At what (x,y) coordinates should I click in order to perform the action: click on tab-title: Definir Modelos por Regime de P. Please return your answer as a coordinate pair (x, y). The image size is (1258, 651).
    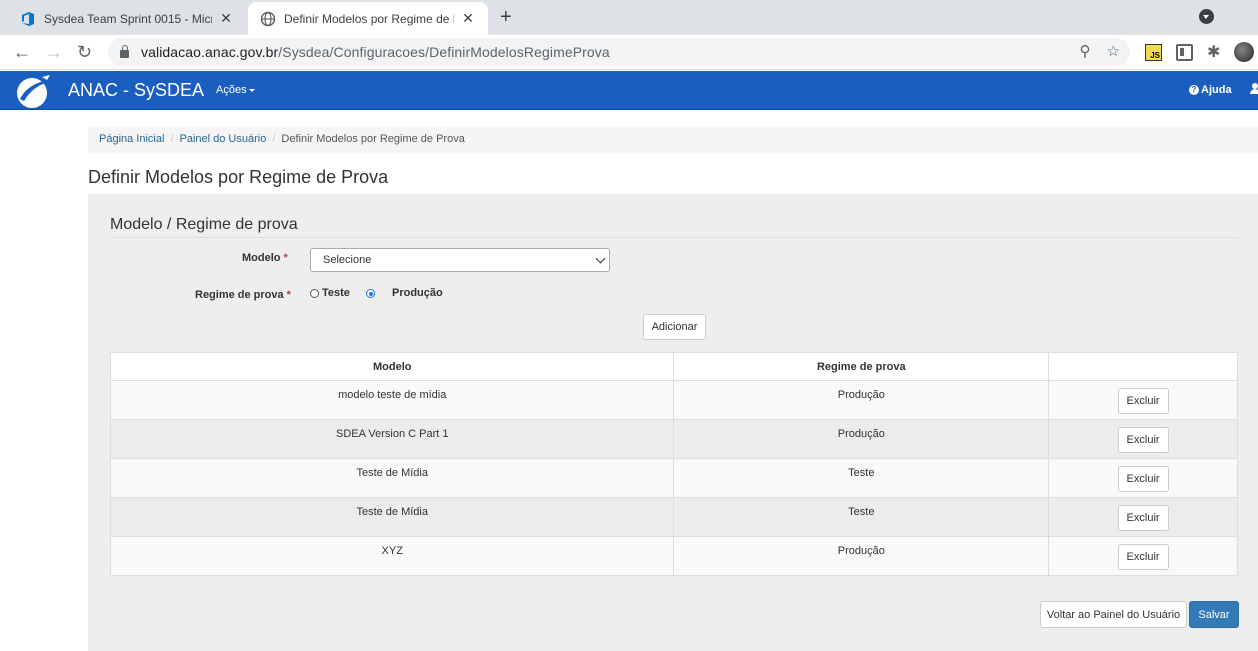
    Looking at the image, I should click on (369, 18).